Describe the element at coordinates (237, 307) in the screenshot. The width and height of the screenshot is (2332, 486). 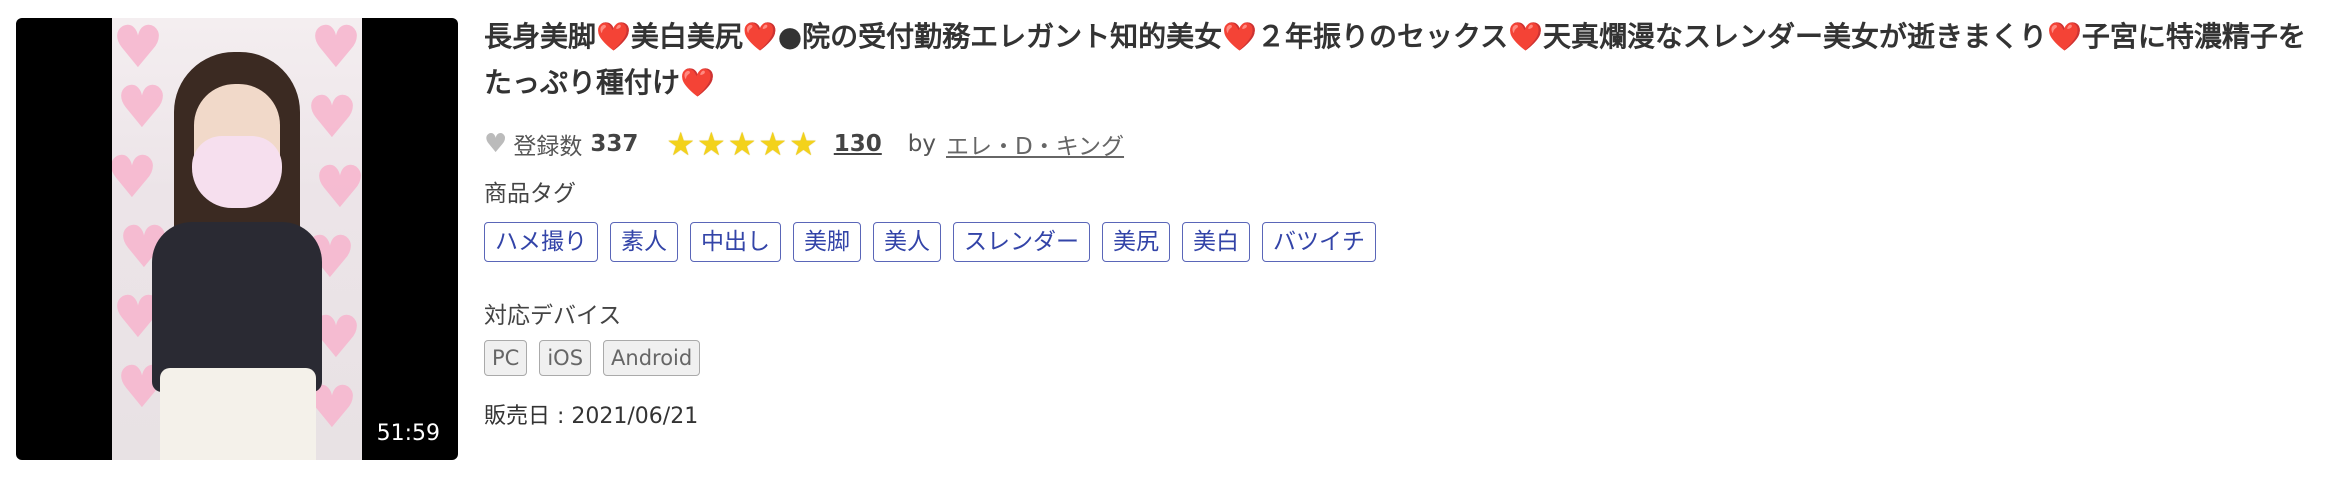
I see `person-top` at that location.